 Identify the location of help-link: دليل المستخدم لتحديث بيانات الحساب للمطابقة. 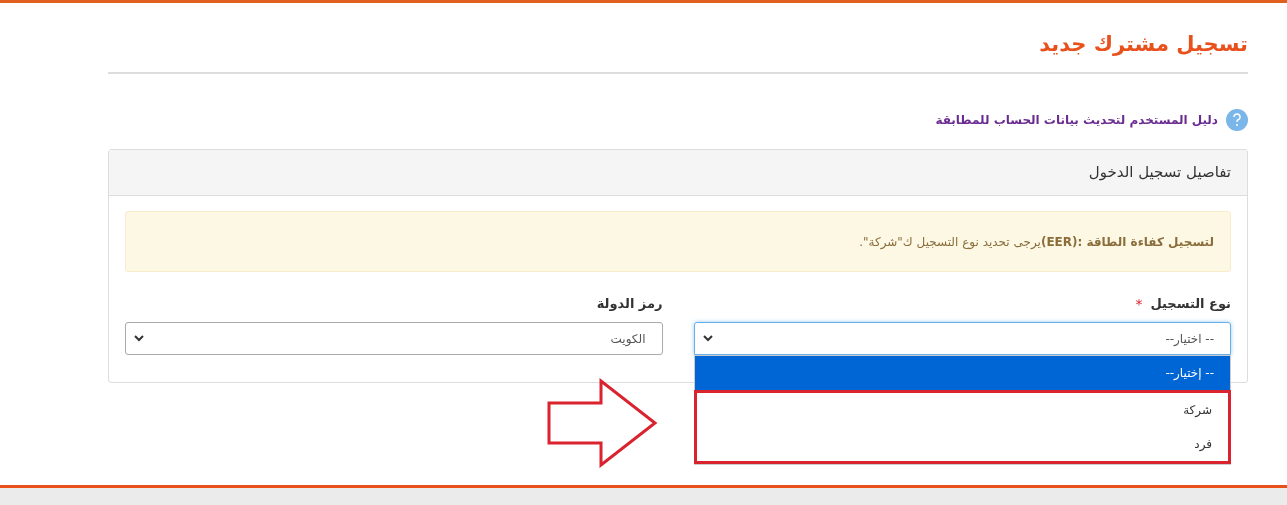
(1076, 120).